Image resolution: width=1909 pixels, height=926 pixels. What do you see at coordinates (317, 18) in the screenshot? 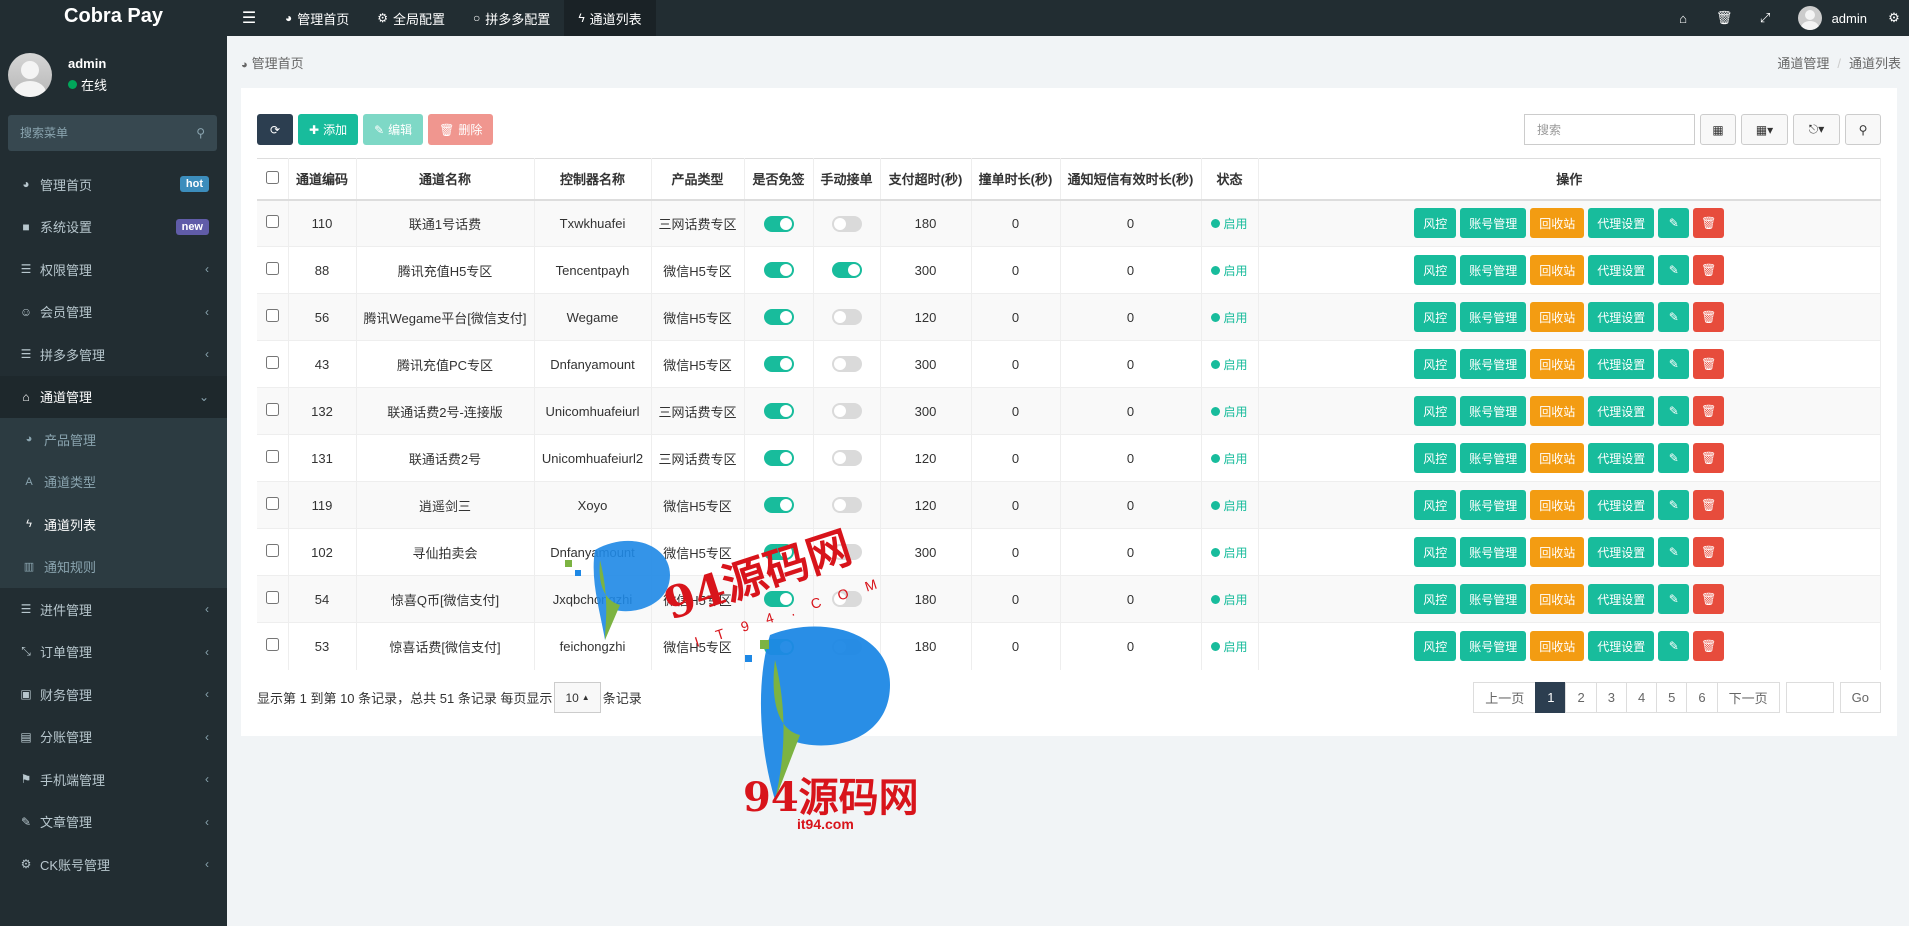
I see `top-tab-0: ◕ 管理首页` at bounding box center [317, 18].